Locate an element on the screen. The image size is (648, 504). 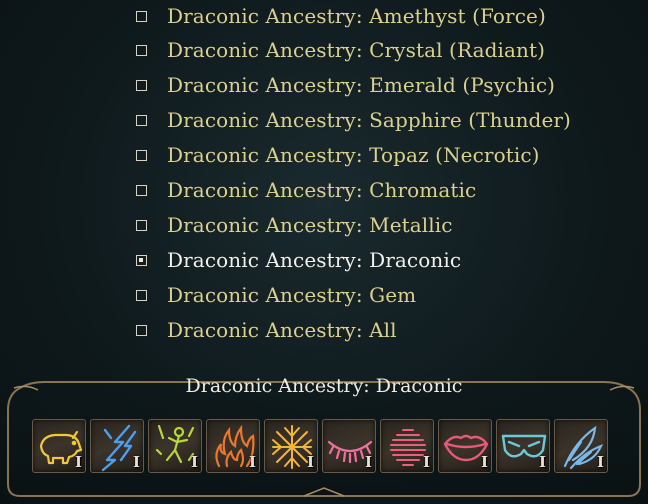
option-label: Draconic Ancestry: Draconic is located at coordinates (314, 260).